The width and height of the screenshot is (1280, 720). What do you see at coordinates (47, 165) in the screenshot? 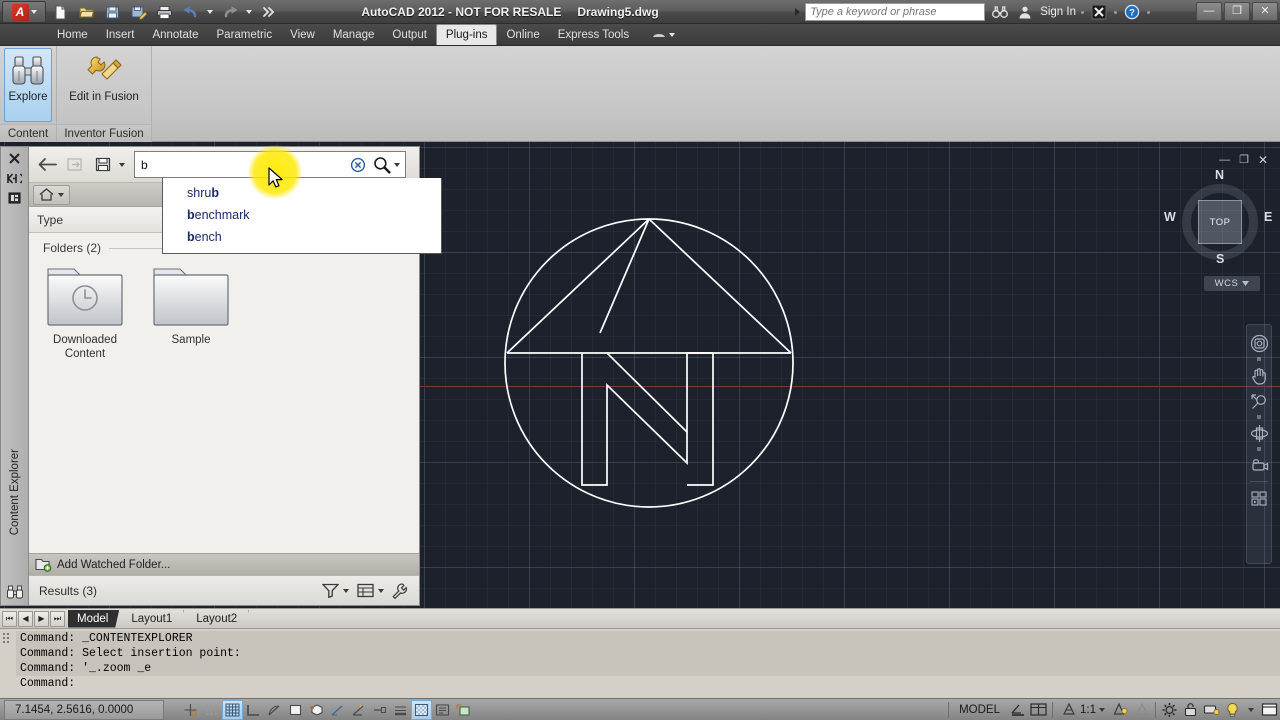
I see `back-button` at bounding box center [47, 165].